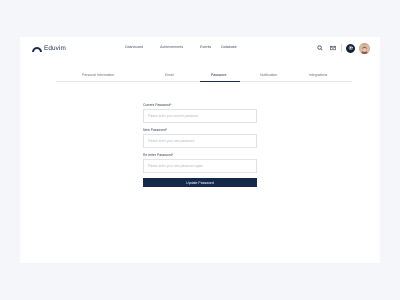 The width and height of the screenshot is (400, 300). I want to click on mail-icon, so click(333, 48).